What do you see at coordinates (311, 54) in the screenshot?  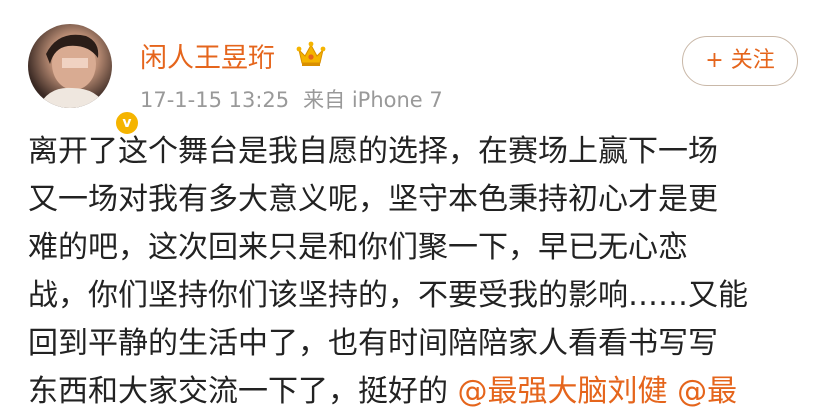 I see `crown-icon` at bounding box center [311, 54].